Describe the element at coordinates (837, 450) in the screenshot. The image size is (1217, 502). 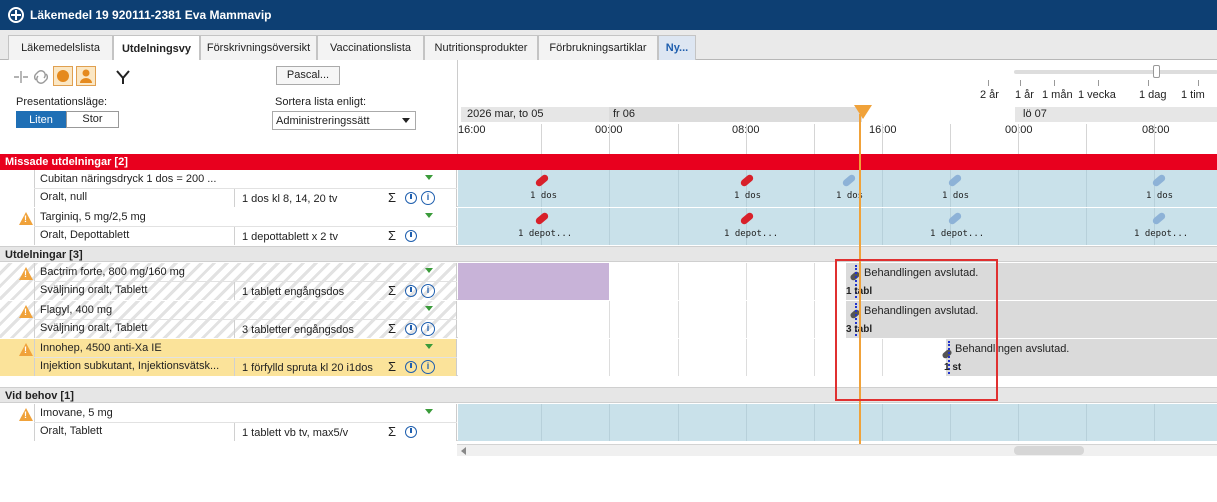
I see `horizontal-scrollbar` at that location.